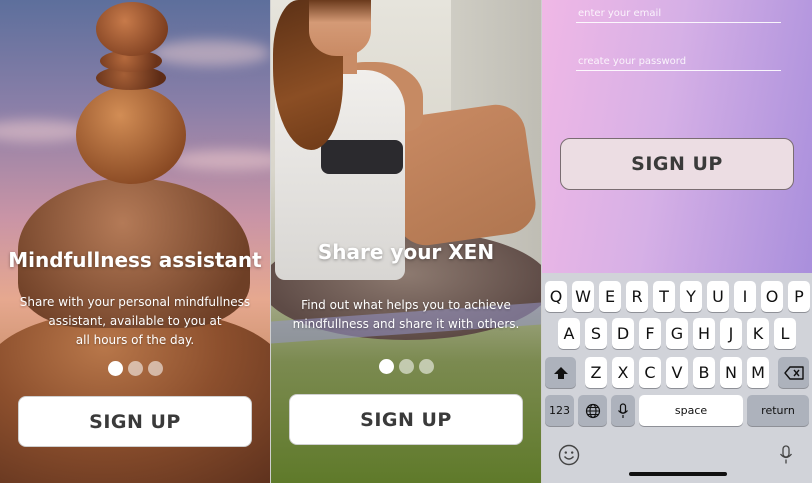 The image size is (812, 483). What do you see at coordinates (704, 372) in the screenshot?
I see `key-b: B` at bounding box center [704, 372].